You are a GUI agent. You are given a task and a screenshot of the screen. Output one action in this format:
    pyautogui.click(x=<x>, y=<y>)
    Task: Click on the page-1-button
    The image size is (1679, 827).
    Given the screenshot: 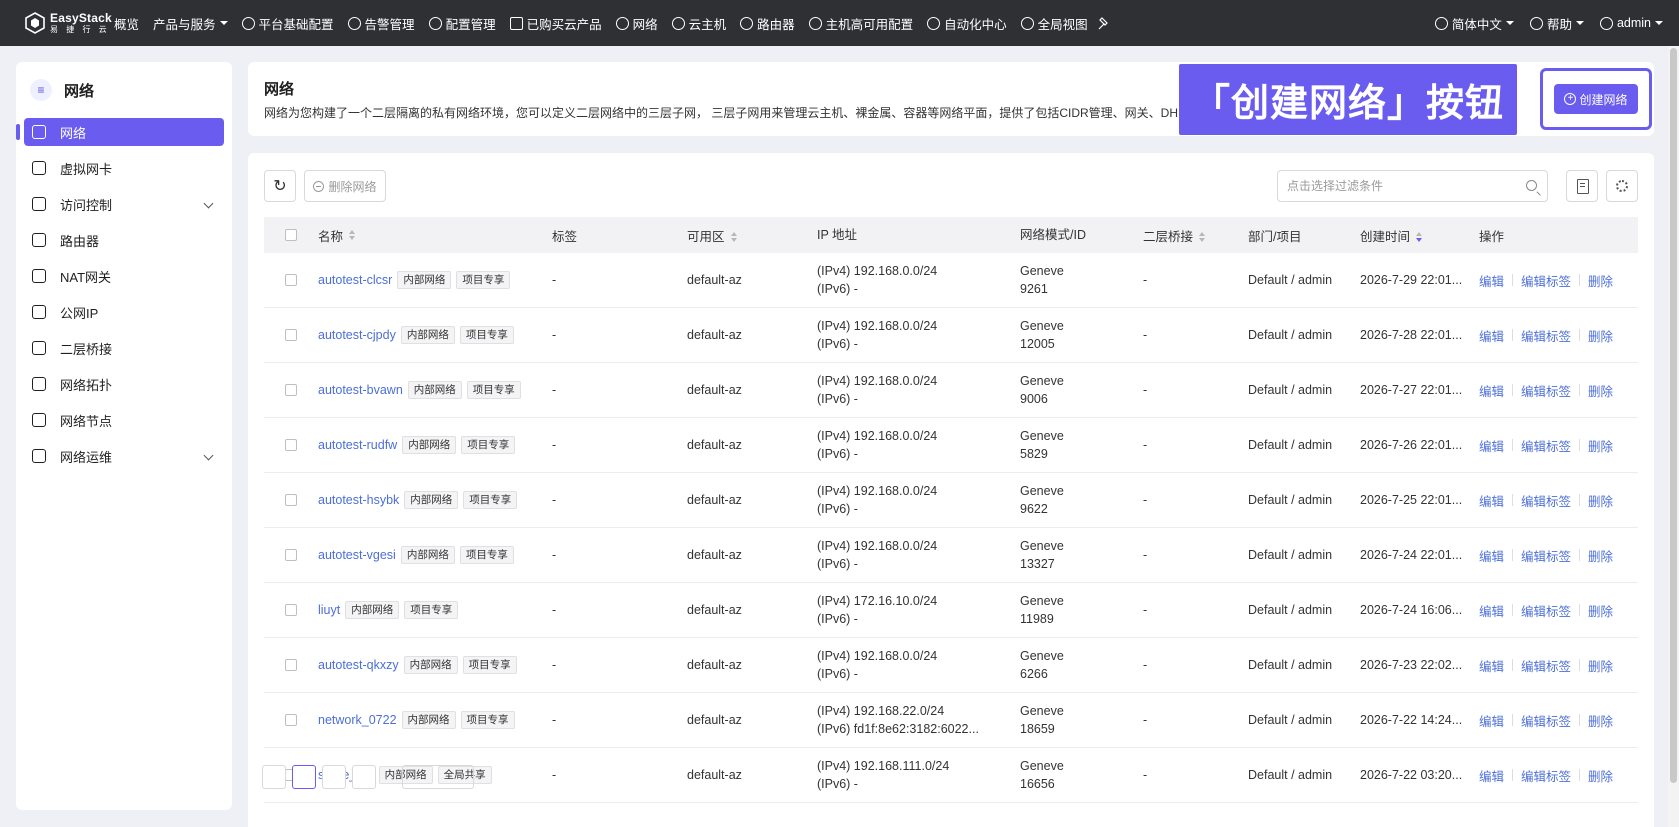 What is the action you would take?
    pyautogui.click(x=304, y=777)
    